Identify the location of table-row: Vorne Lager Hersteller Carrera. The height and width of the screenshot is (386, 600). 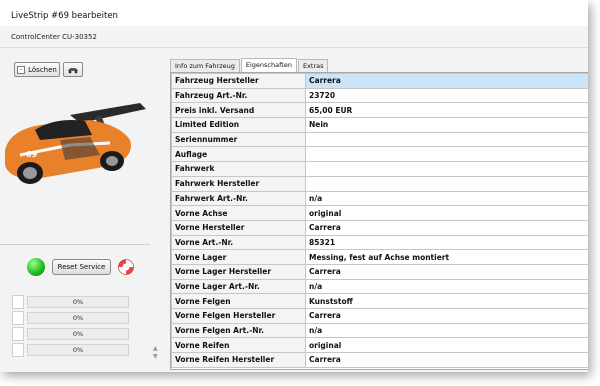
(379, 271).